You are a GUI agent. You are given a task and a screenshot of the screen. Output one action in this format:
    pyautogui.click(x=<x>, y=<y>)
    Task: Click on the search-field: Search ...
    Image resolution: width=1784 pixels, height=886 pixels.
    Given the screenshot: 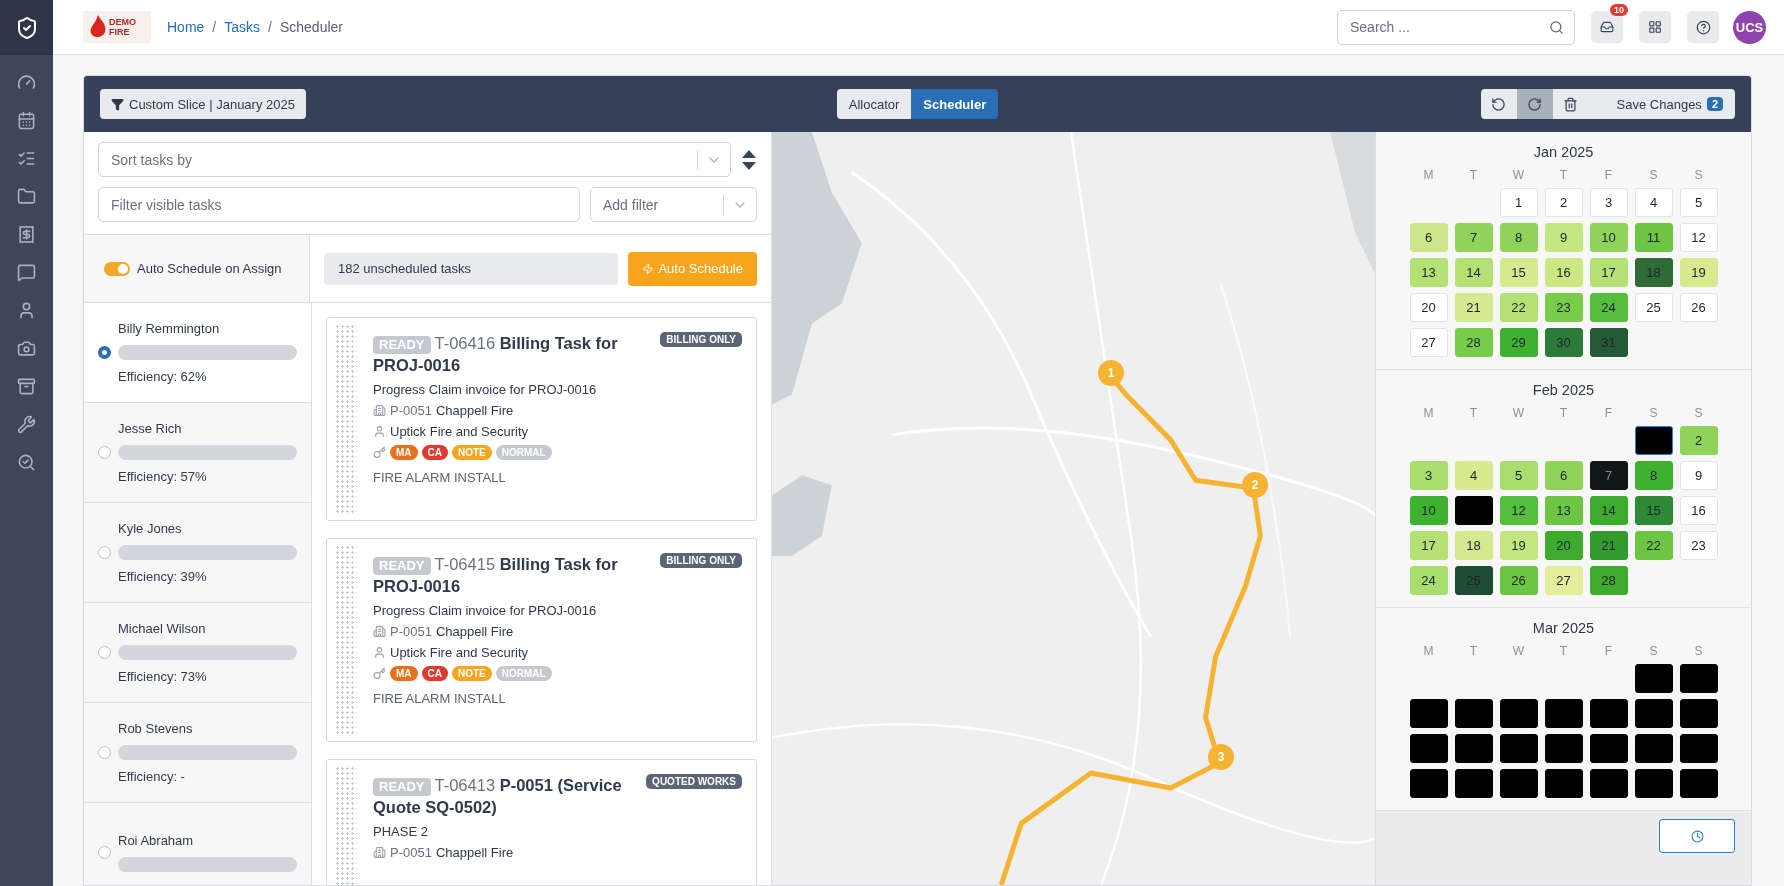 What is the action you would take?
    pyautogui.click(x=1445, y=27)
    